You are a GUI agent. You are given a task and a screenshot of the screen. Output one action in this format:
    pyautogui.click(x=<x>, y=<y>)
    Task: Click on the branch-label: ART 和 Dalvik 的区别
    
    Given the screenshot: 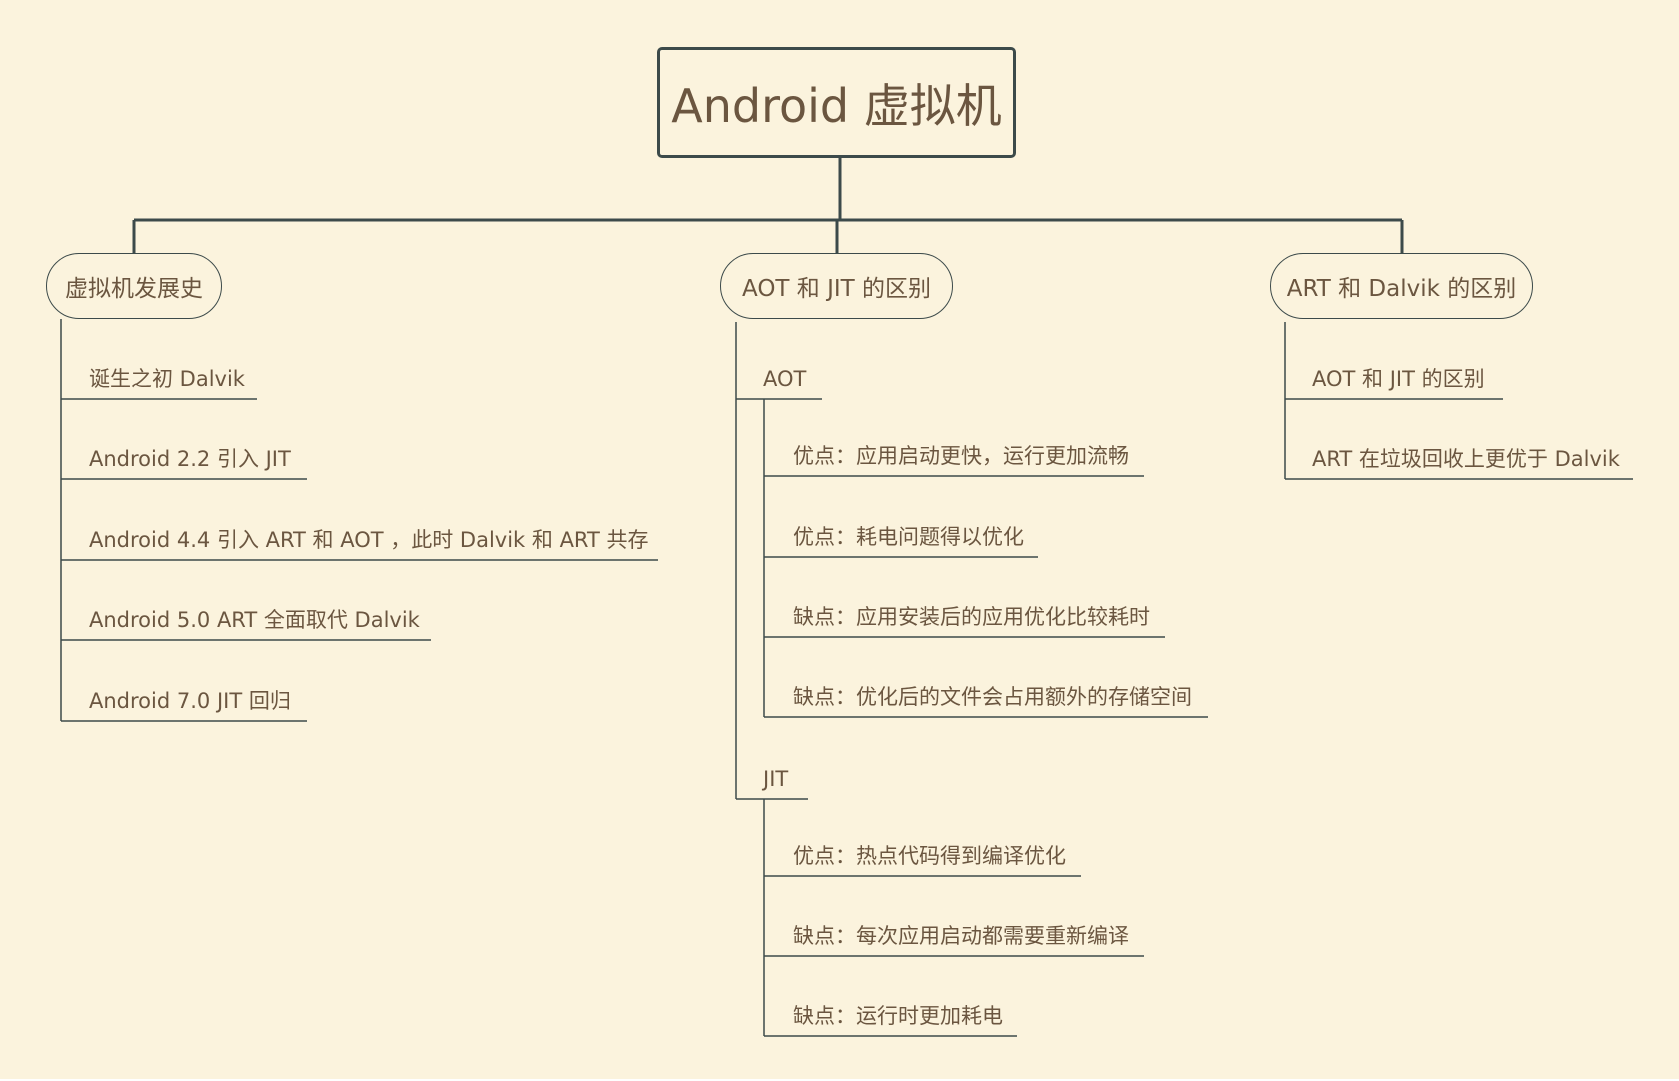 What is the action you would take?
    pyautogui.click(x=1401, y=289)
    